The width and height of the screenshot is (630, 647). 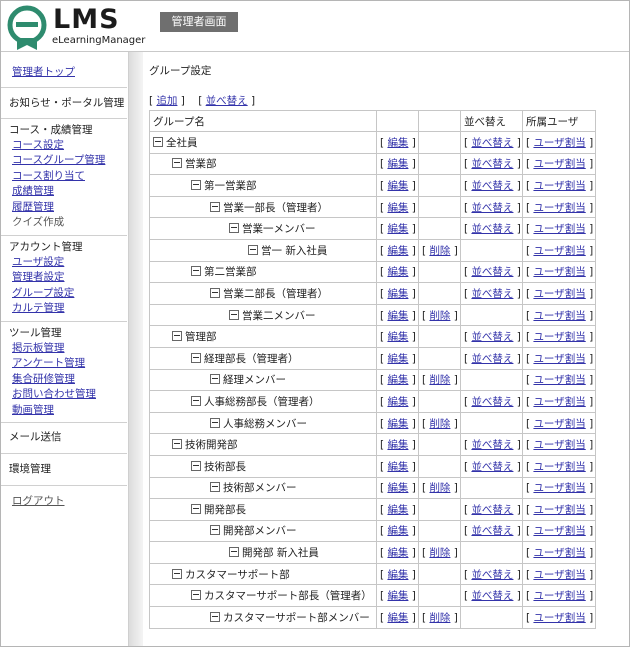 What do you see at coordinates (68, 502) in the screenshot?
I see `sidebar-item-logout: ログアウト` at bounding box center [68, 502].